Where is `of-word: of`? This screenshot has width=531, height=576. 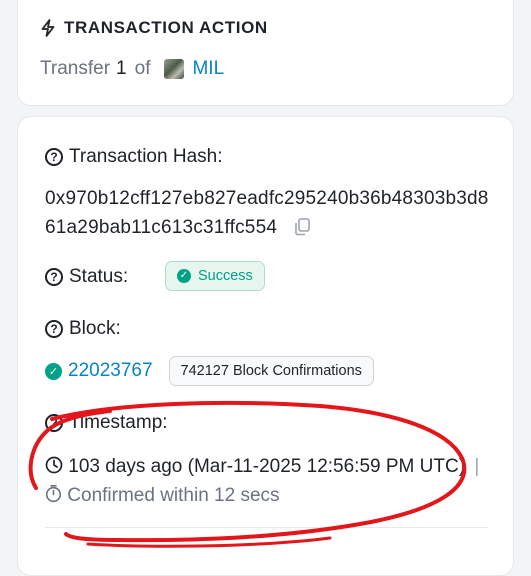 of-word: of is located at coordinates (142, 68).